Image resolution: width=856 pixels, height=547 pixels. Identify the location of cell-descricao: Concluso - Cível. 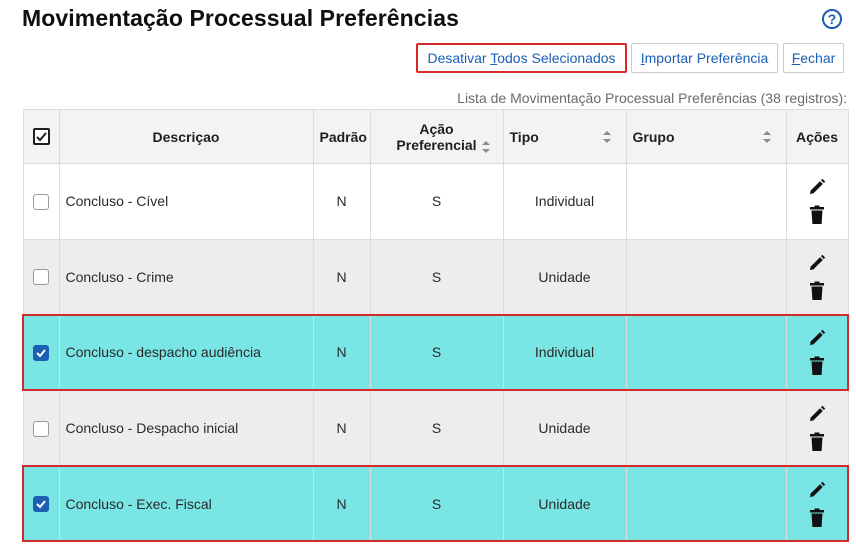
(186, 201).